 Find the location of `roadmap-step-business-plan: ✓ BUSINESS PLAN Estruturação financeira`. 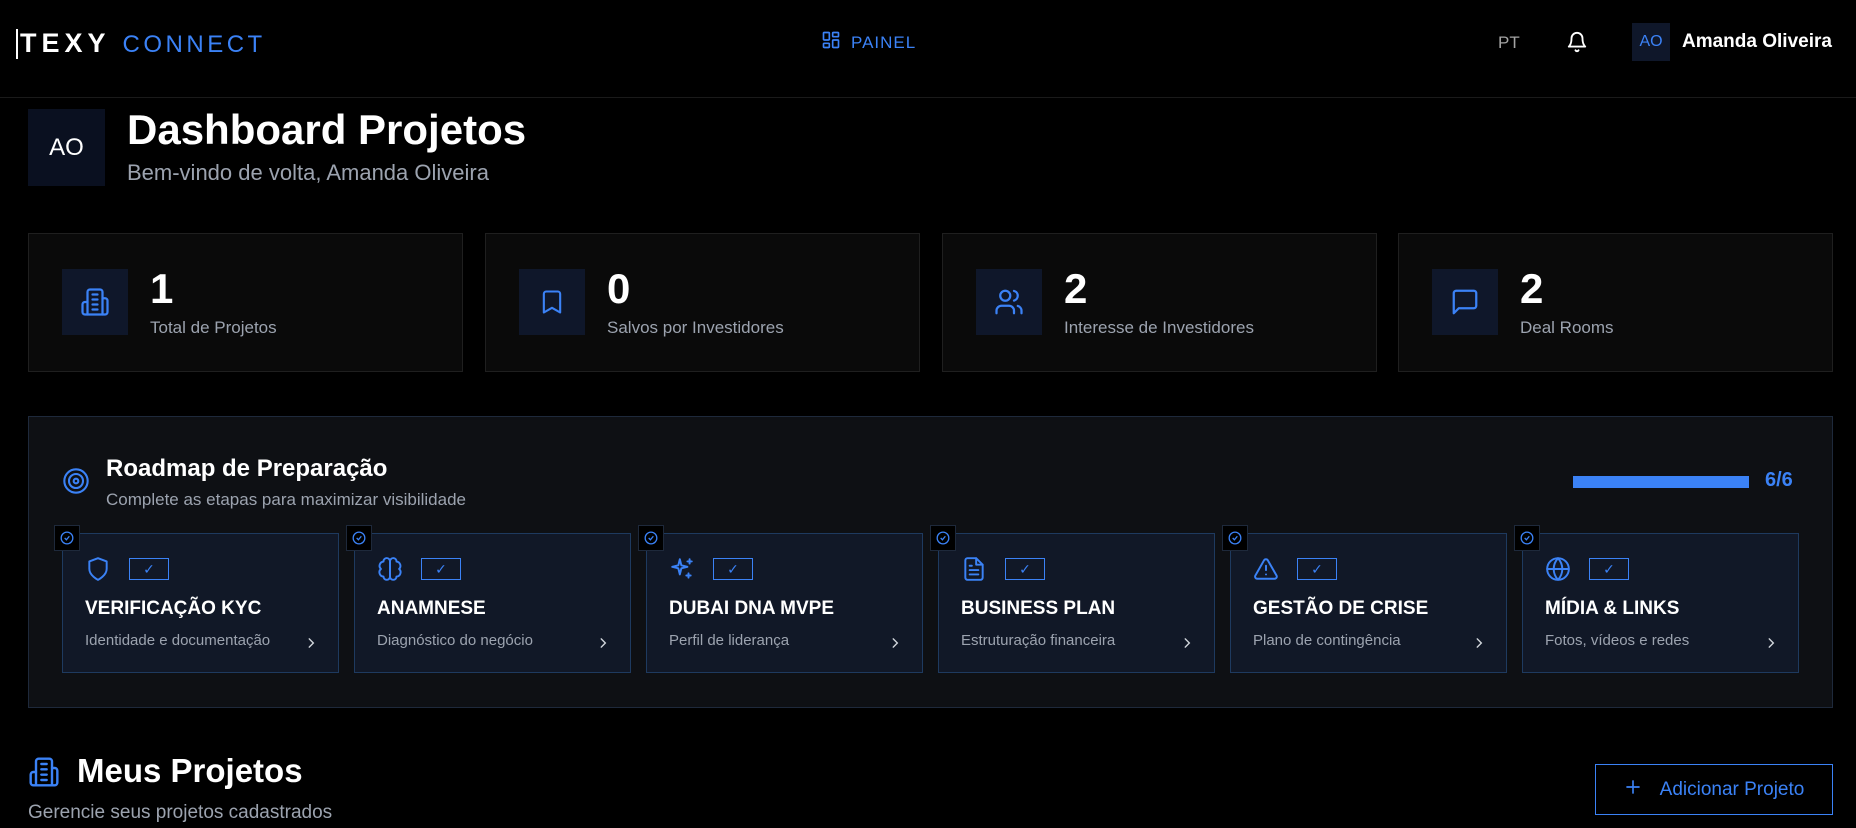

roadmap-step-business-plan: ✓ BUSINESS PLAN Estruturação financeira is located at coordinates (1072, 599).